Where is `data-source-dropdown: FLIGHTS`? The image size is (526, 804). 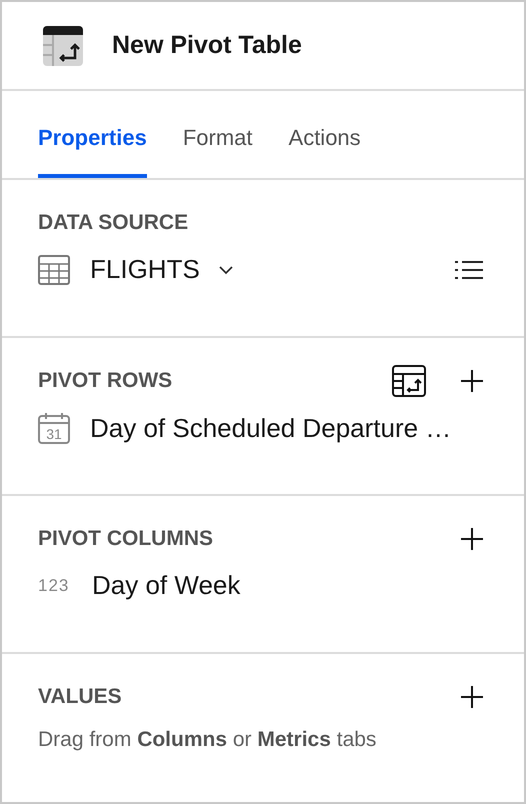
data-source-dropdown: FLIGHTS is located at coordinates (162, 269).